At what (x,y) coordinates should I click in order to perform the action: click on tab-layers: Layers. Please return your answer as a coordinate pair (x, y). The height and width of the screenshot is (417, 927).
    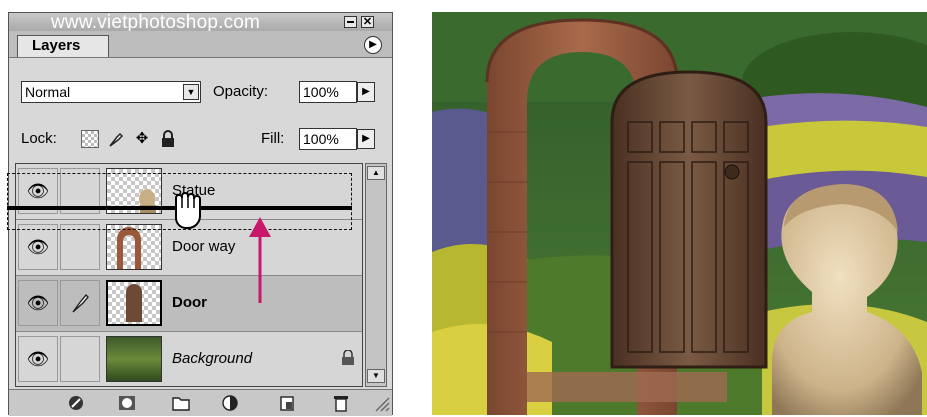
    Looking at the image, I should click on (63, 46).